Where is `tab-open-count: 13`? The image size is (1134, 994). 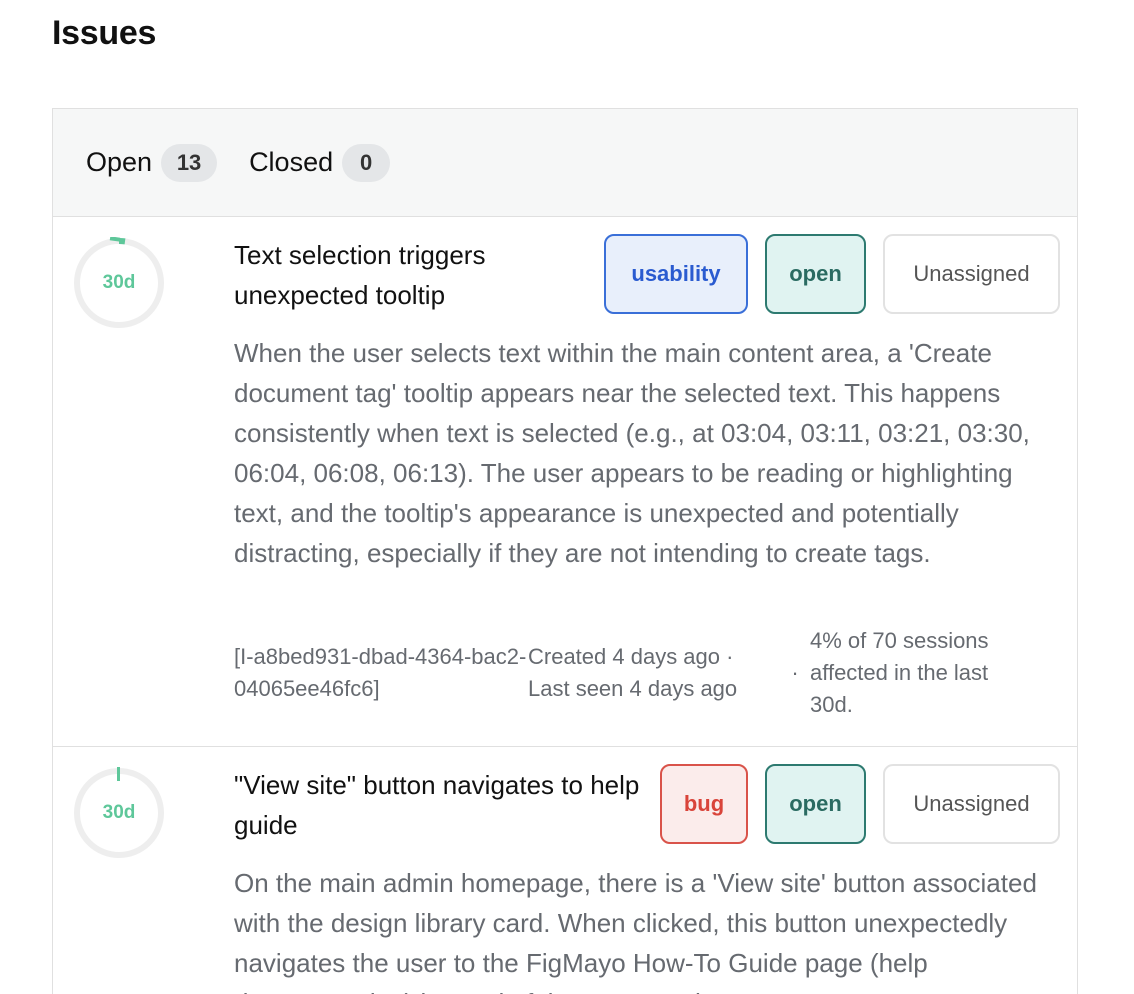
tab-open-count: 13 is located at coordinates (189, 162).